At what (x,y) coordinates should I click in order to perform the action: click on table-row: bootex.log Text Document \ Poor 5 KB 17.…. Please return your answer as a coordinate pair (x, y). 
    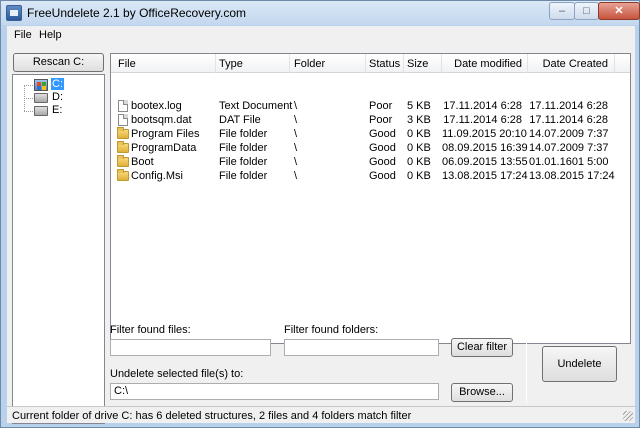
    Looking at the image, I should click on (370, 106).